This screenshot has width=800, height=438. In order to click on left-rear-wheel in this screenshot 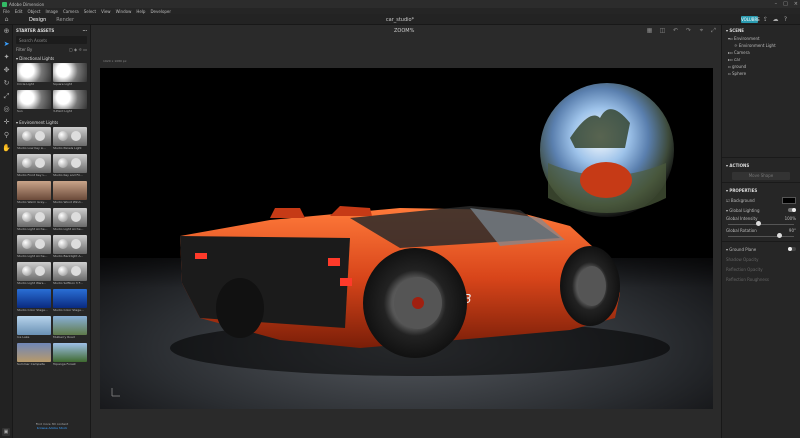, I will do `click(240, 308)`.